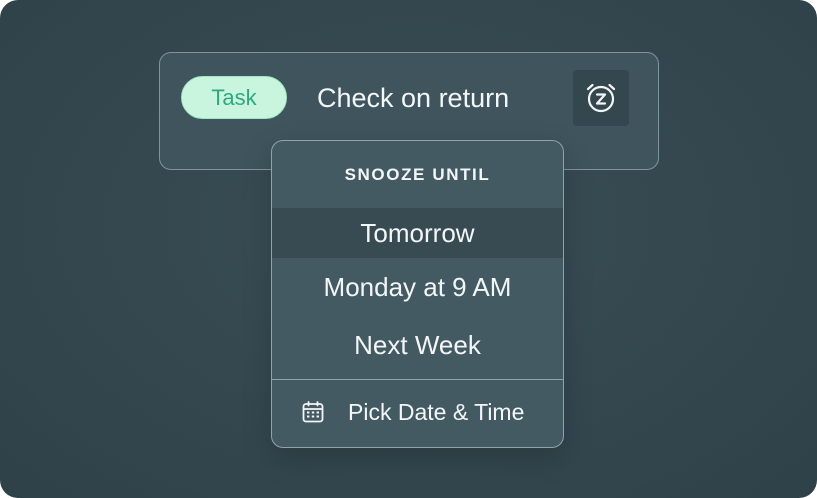  I want to click on calendar-icon, so click(313, 412).